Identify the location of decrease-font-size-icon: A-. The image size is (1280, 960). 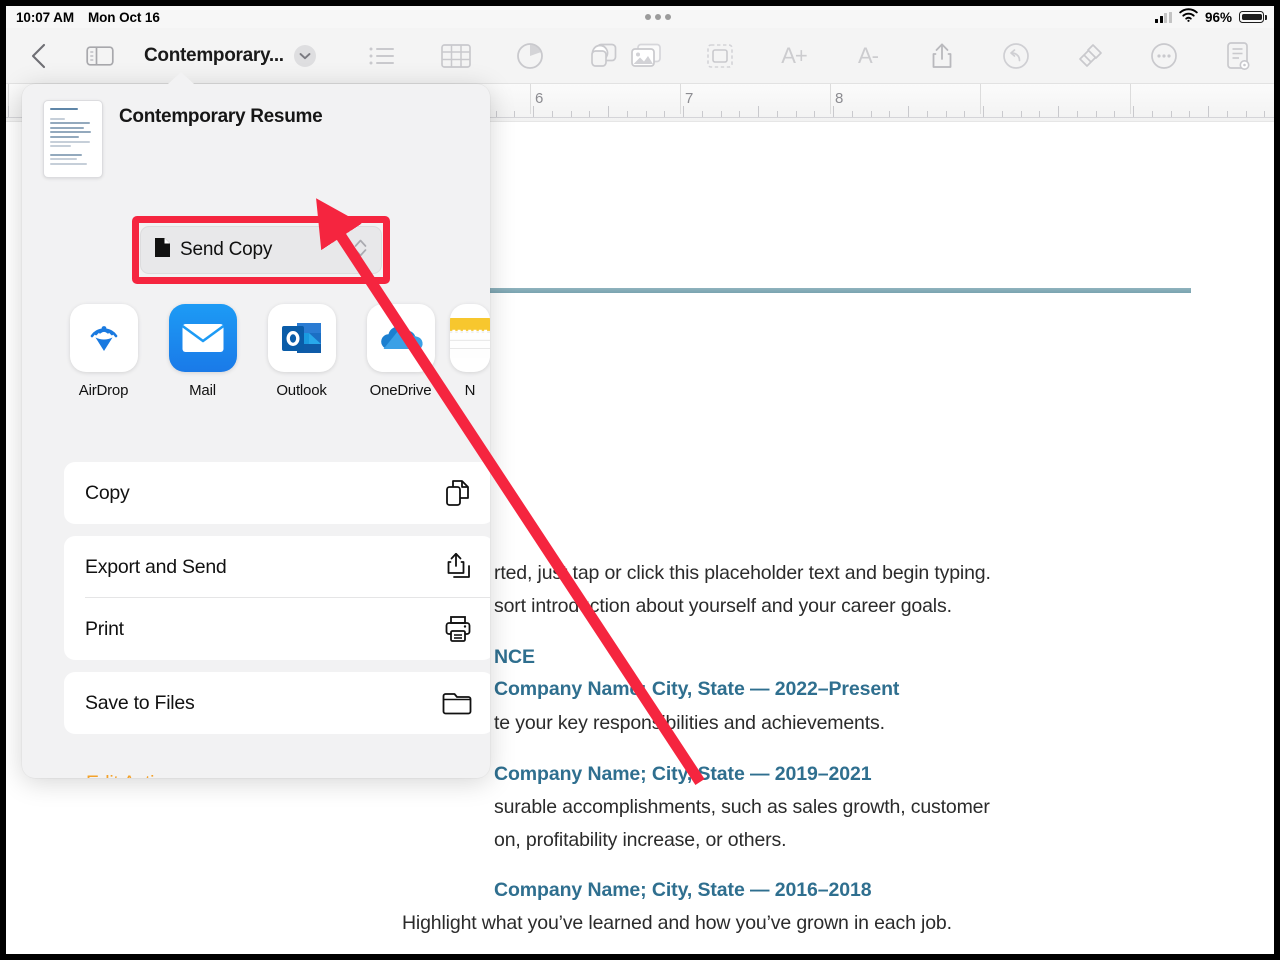
(868, 55).